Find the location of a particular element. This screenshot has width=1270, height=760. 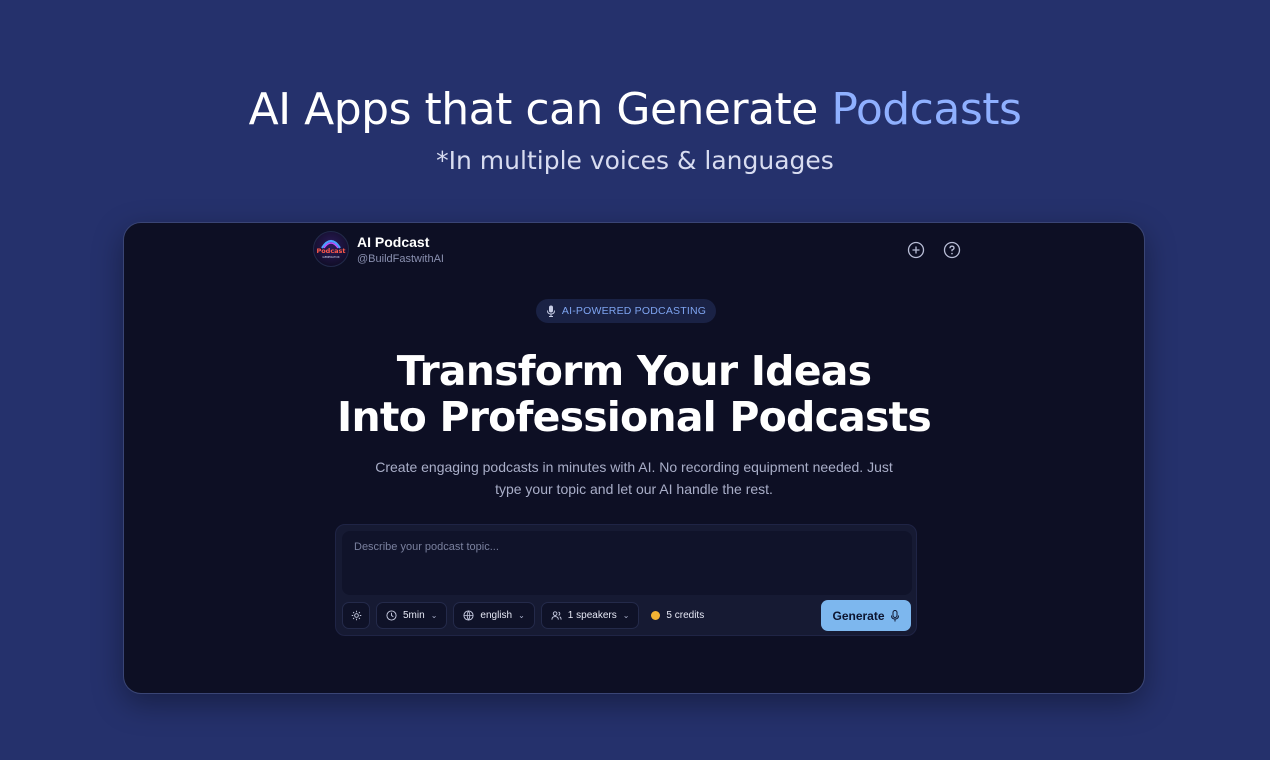

app-name: AI Podcast is located at coordinates (393, 241).